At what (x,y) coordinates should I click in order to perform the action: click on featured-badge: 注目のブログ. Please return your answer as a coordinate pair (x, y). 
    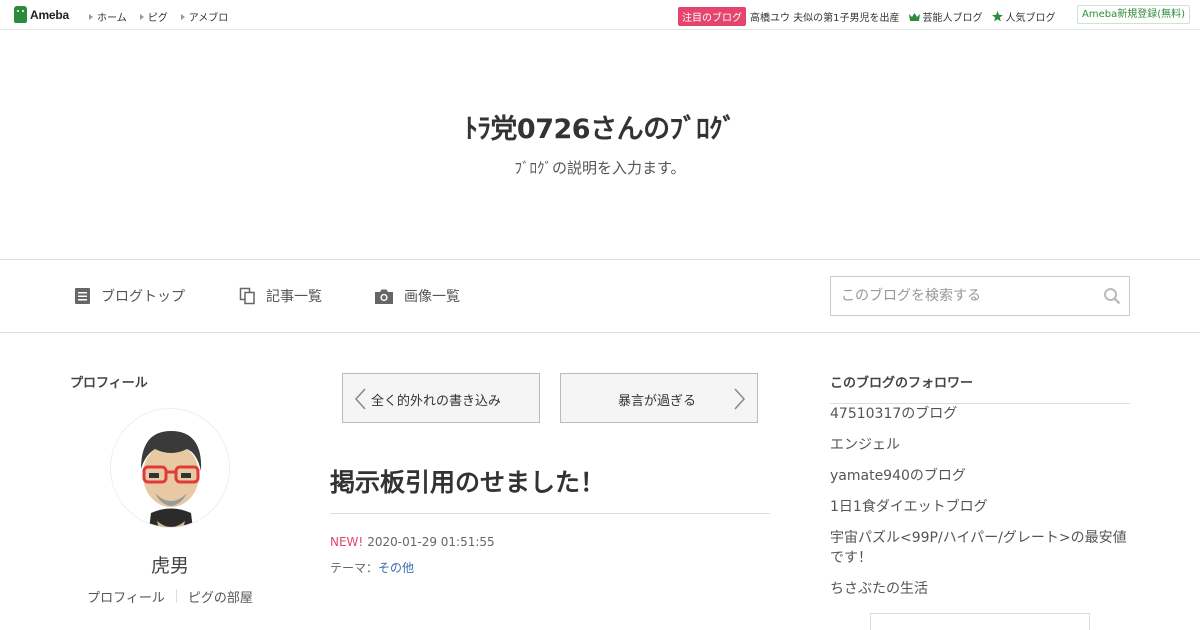
    Looking at the image, I should click on (712, 16).